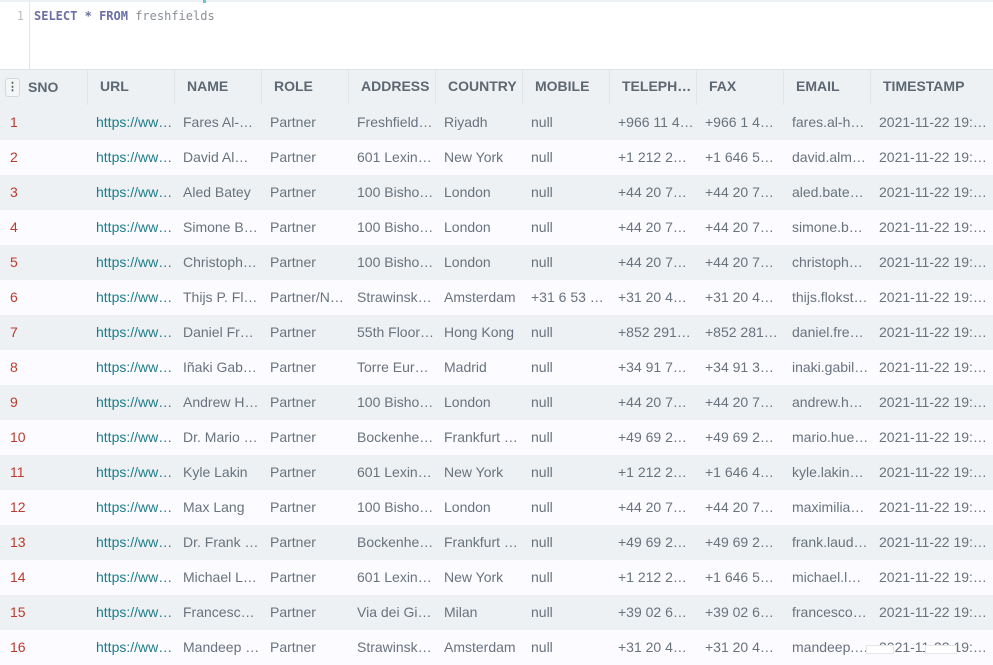 The image size is (993, 665). What do you see at coordinates (395, 86) in the screenshot?
I see `column-header-label: ADDRESS` at bounding box center [395, 86].